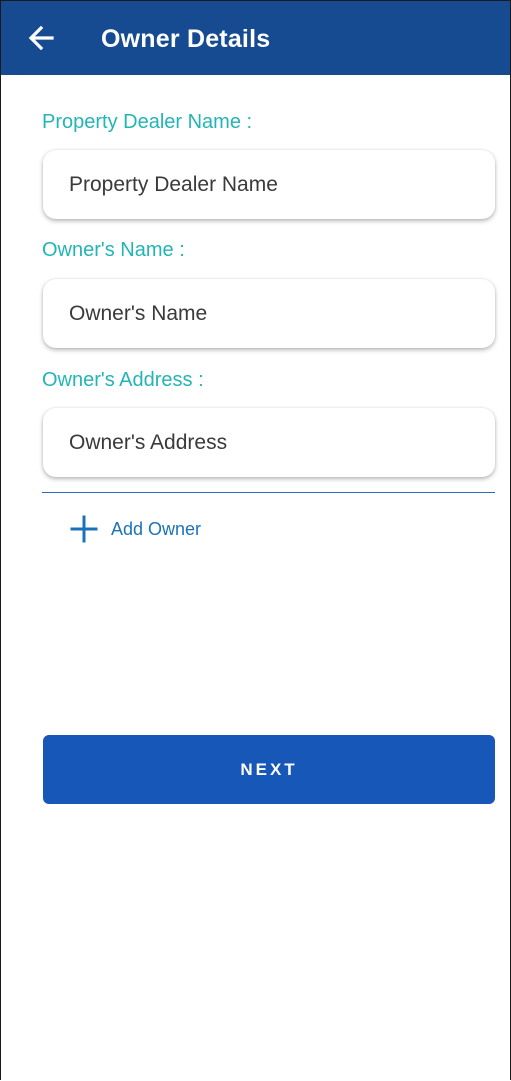  What do you see at coordinates (156, 528) in the screenshot?
I see `add-owner-label: Add Owner` at bounding box center [156, 528].